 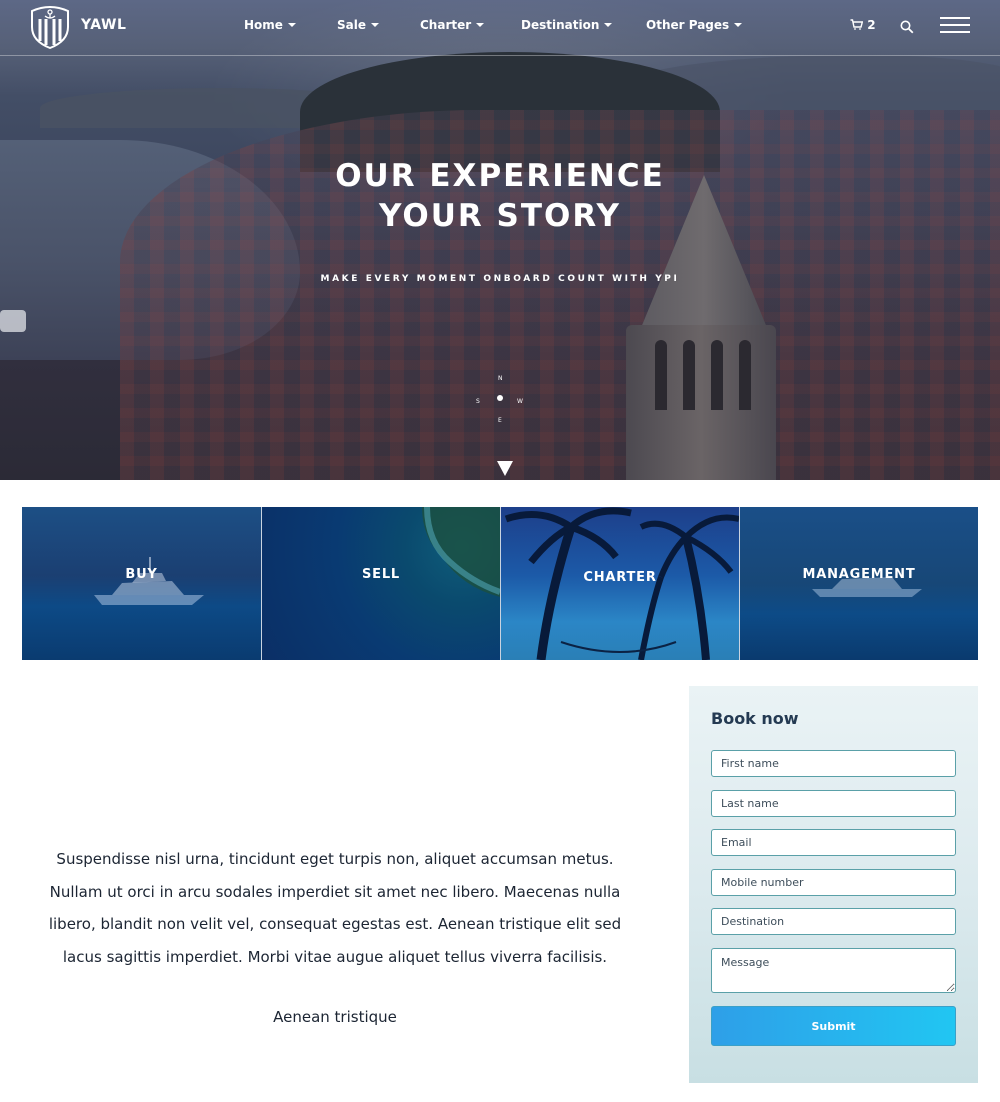 What do you see at coordinates (500, 378) in the screenshot?
I see `compass-n: N` at bounding box center [500, 378].